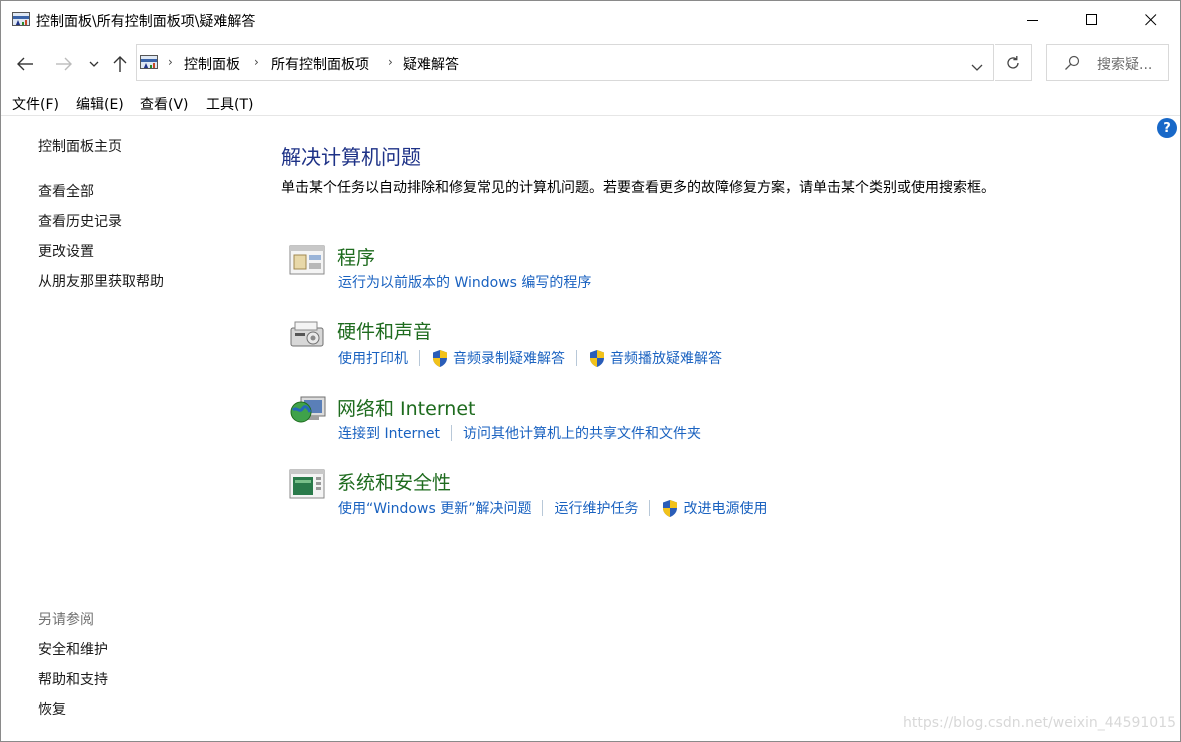  I want to click on maximize-button, so click(1092, 20).